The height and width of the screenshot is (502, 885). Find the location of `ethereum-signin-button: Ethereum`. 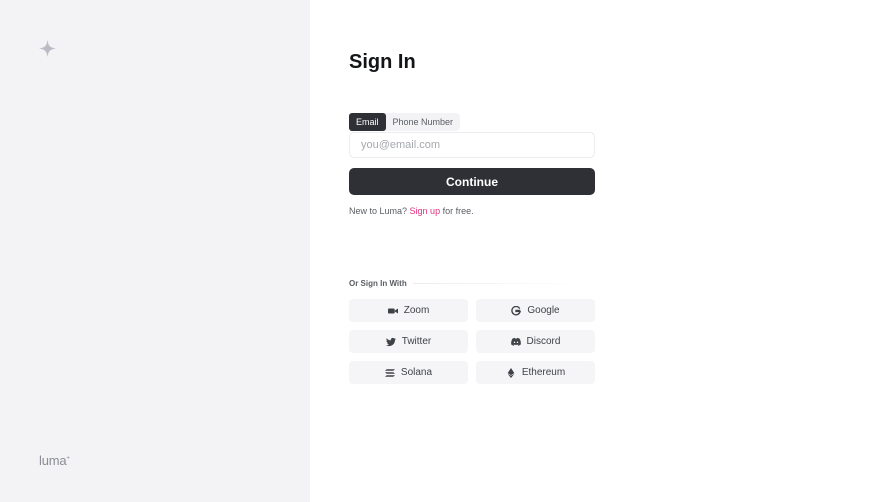

ethereum-signin-button: Ethereum is located at coordinates (535, 372).